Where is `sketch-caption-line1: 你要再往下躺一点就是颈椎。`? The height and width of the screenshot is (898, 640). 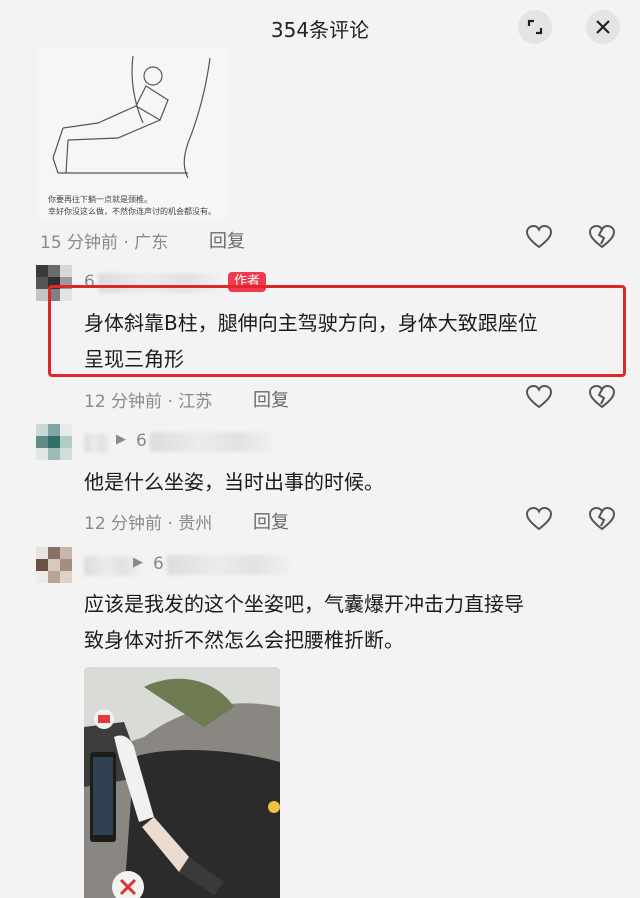
sketch-caption-line1: 你要再往下躺一点就是颈椎。 is located at coordinates (100, 199).